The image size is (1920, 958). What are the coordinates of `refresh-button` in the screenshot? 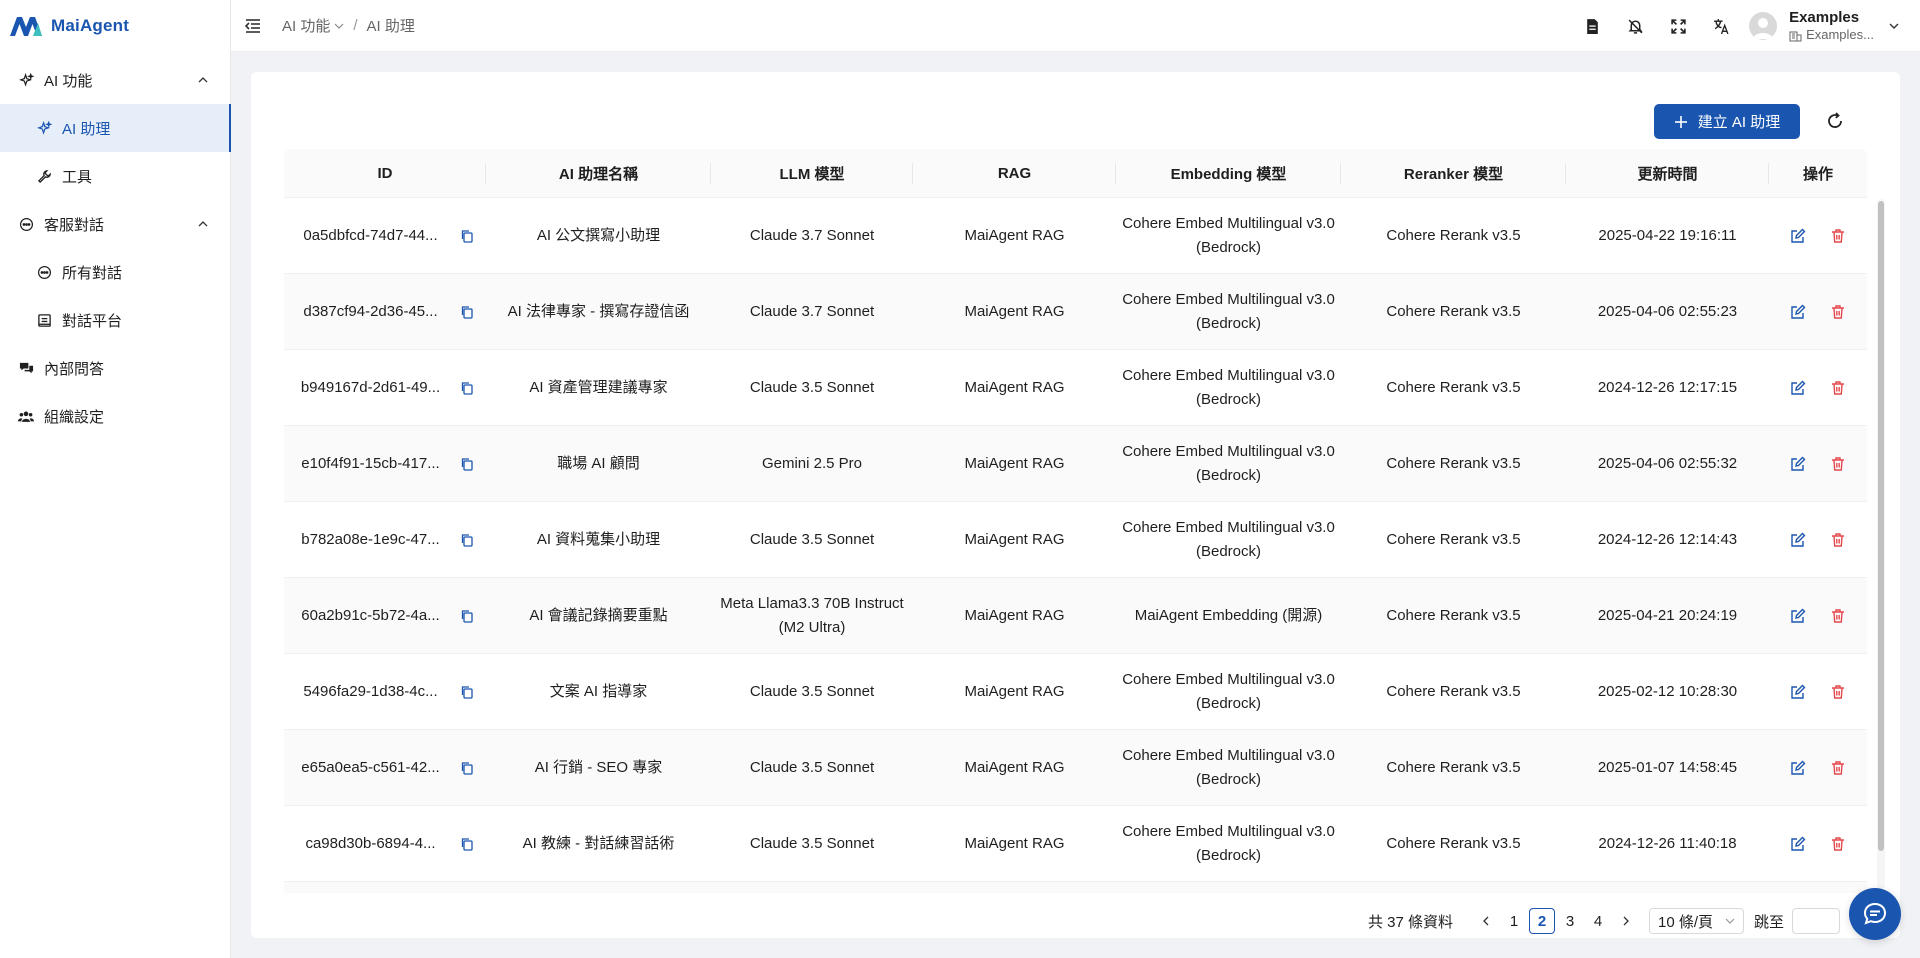 It's located at (1835, 121).